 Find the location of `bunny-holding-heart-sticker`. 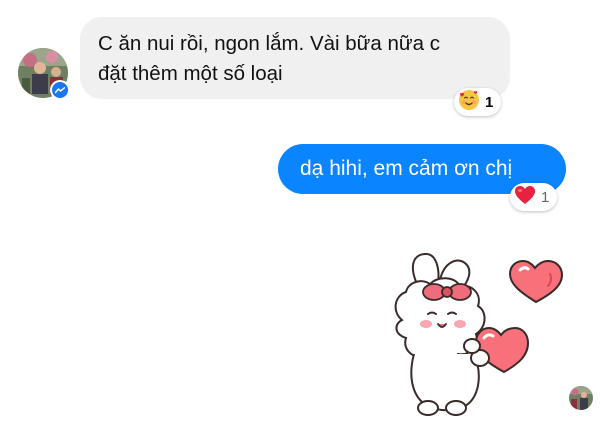

bunny-holding-heart-sticker is located at coordinates (478, 335).